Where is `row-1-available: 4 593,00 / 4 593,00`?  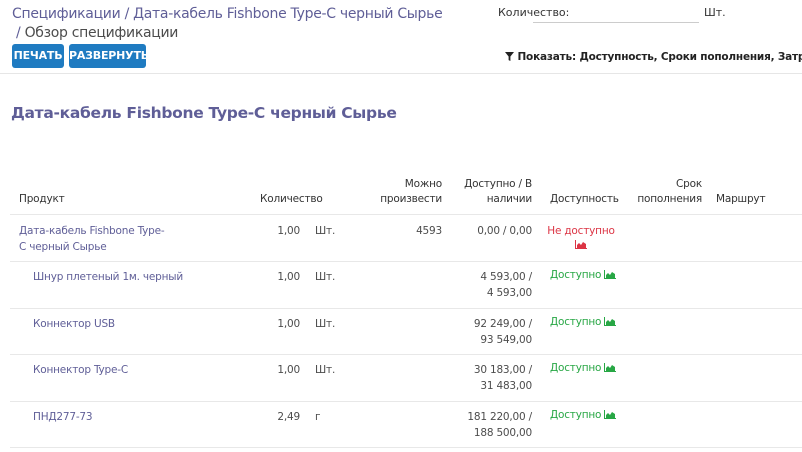
row-1-available: 4 593,00 / 4 593,00 is located at coordinates (506, 285).